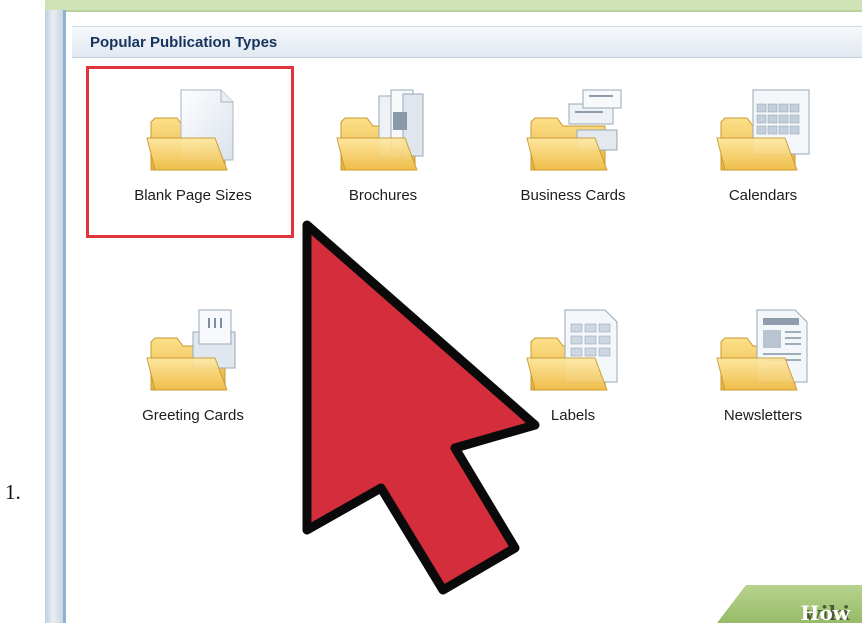  I want to click on watermark-how-text: How, so click(825, 612).